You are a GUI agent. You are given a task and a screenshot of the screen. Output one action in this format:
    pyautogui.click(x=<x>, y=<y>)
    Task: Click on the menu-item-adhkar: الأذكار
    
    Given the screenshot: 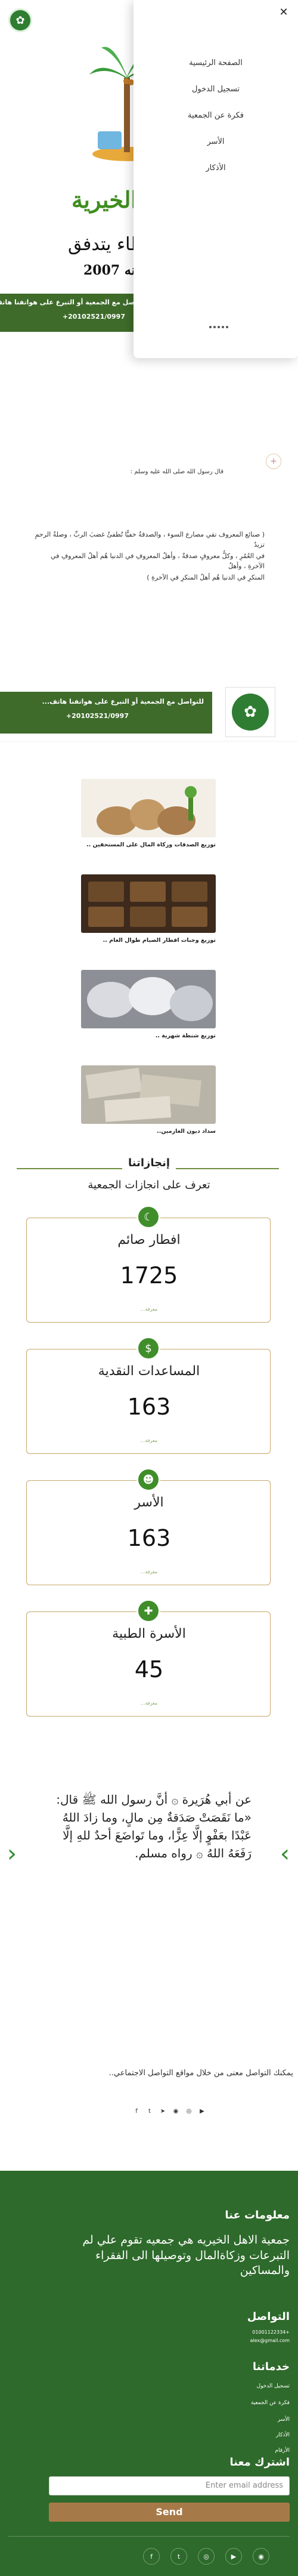 What is the action you would take?
    pyautogui.click(x=216, y=168)
    